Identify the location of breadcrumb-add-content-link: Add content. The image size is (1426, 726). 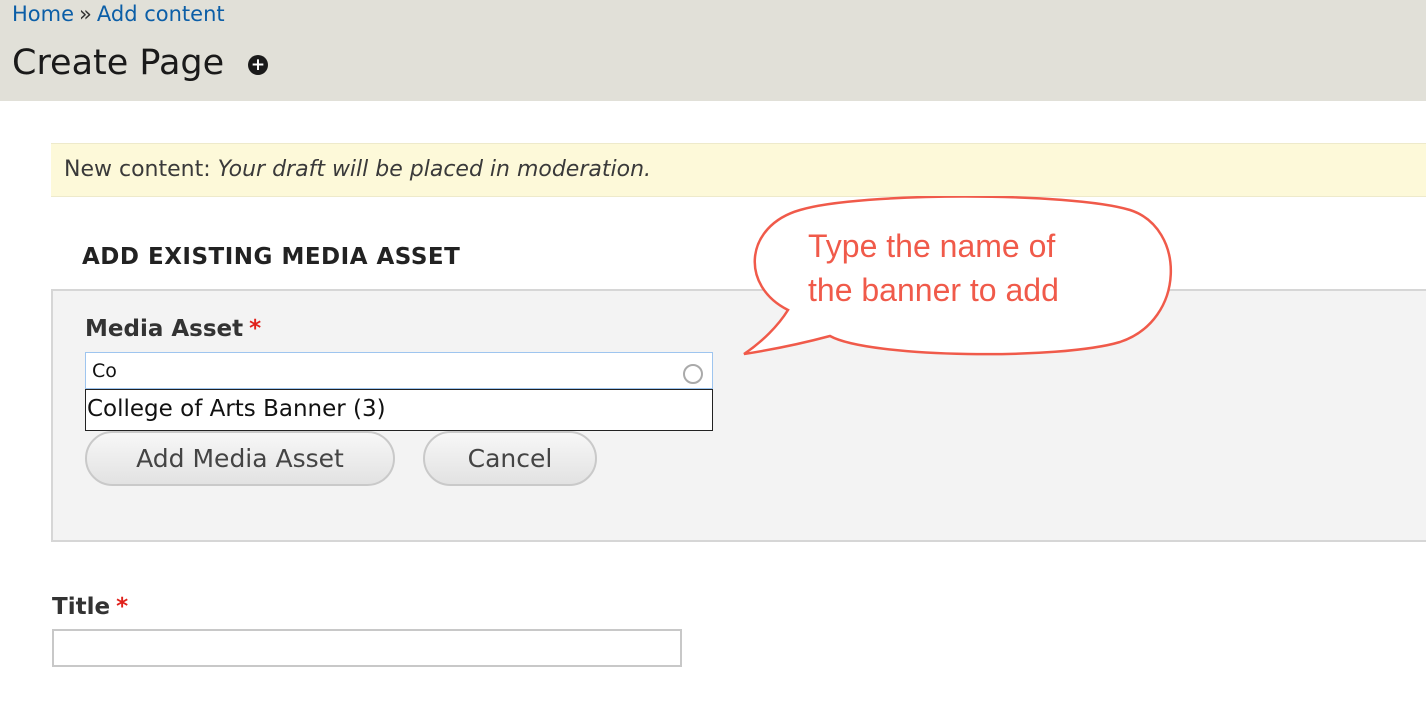
(161, 14).